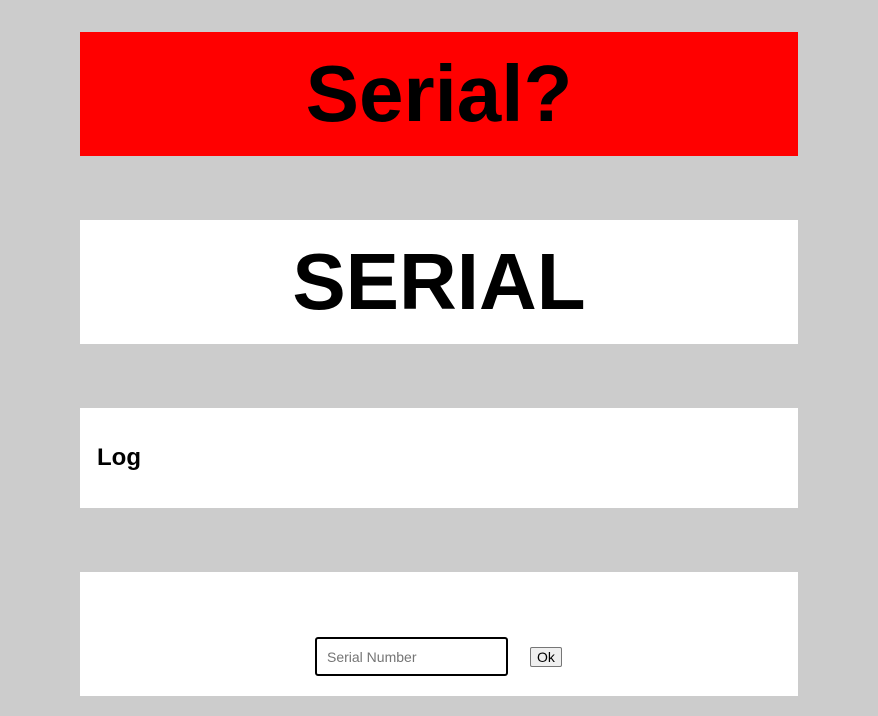  I want to click on ok-button: Ok, so click(546, 657).